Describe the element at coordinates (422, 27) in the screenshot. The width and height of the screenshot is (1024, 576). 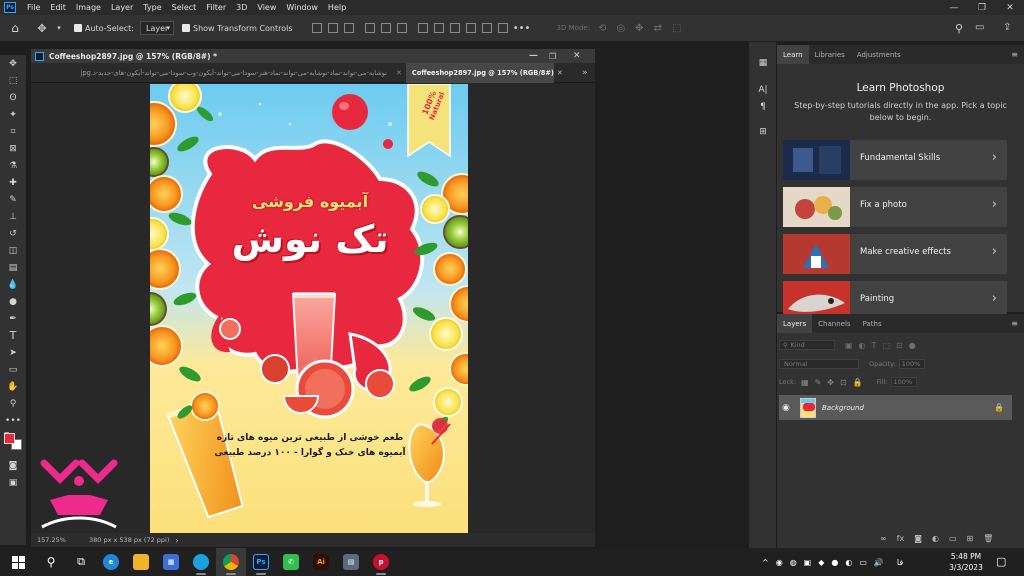
I see `distribute-top-icon` at that location.